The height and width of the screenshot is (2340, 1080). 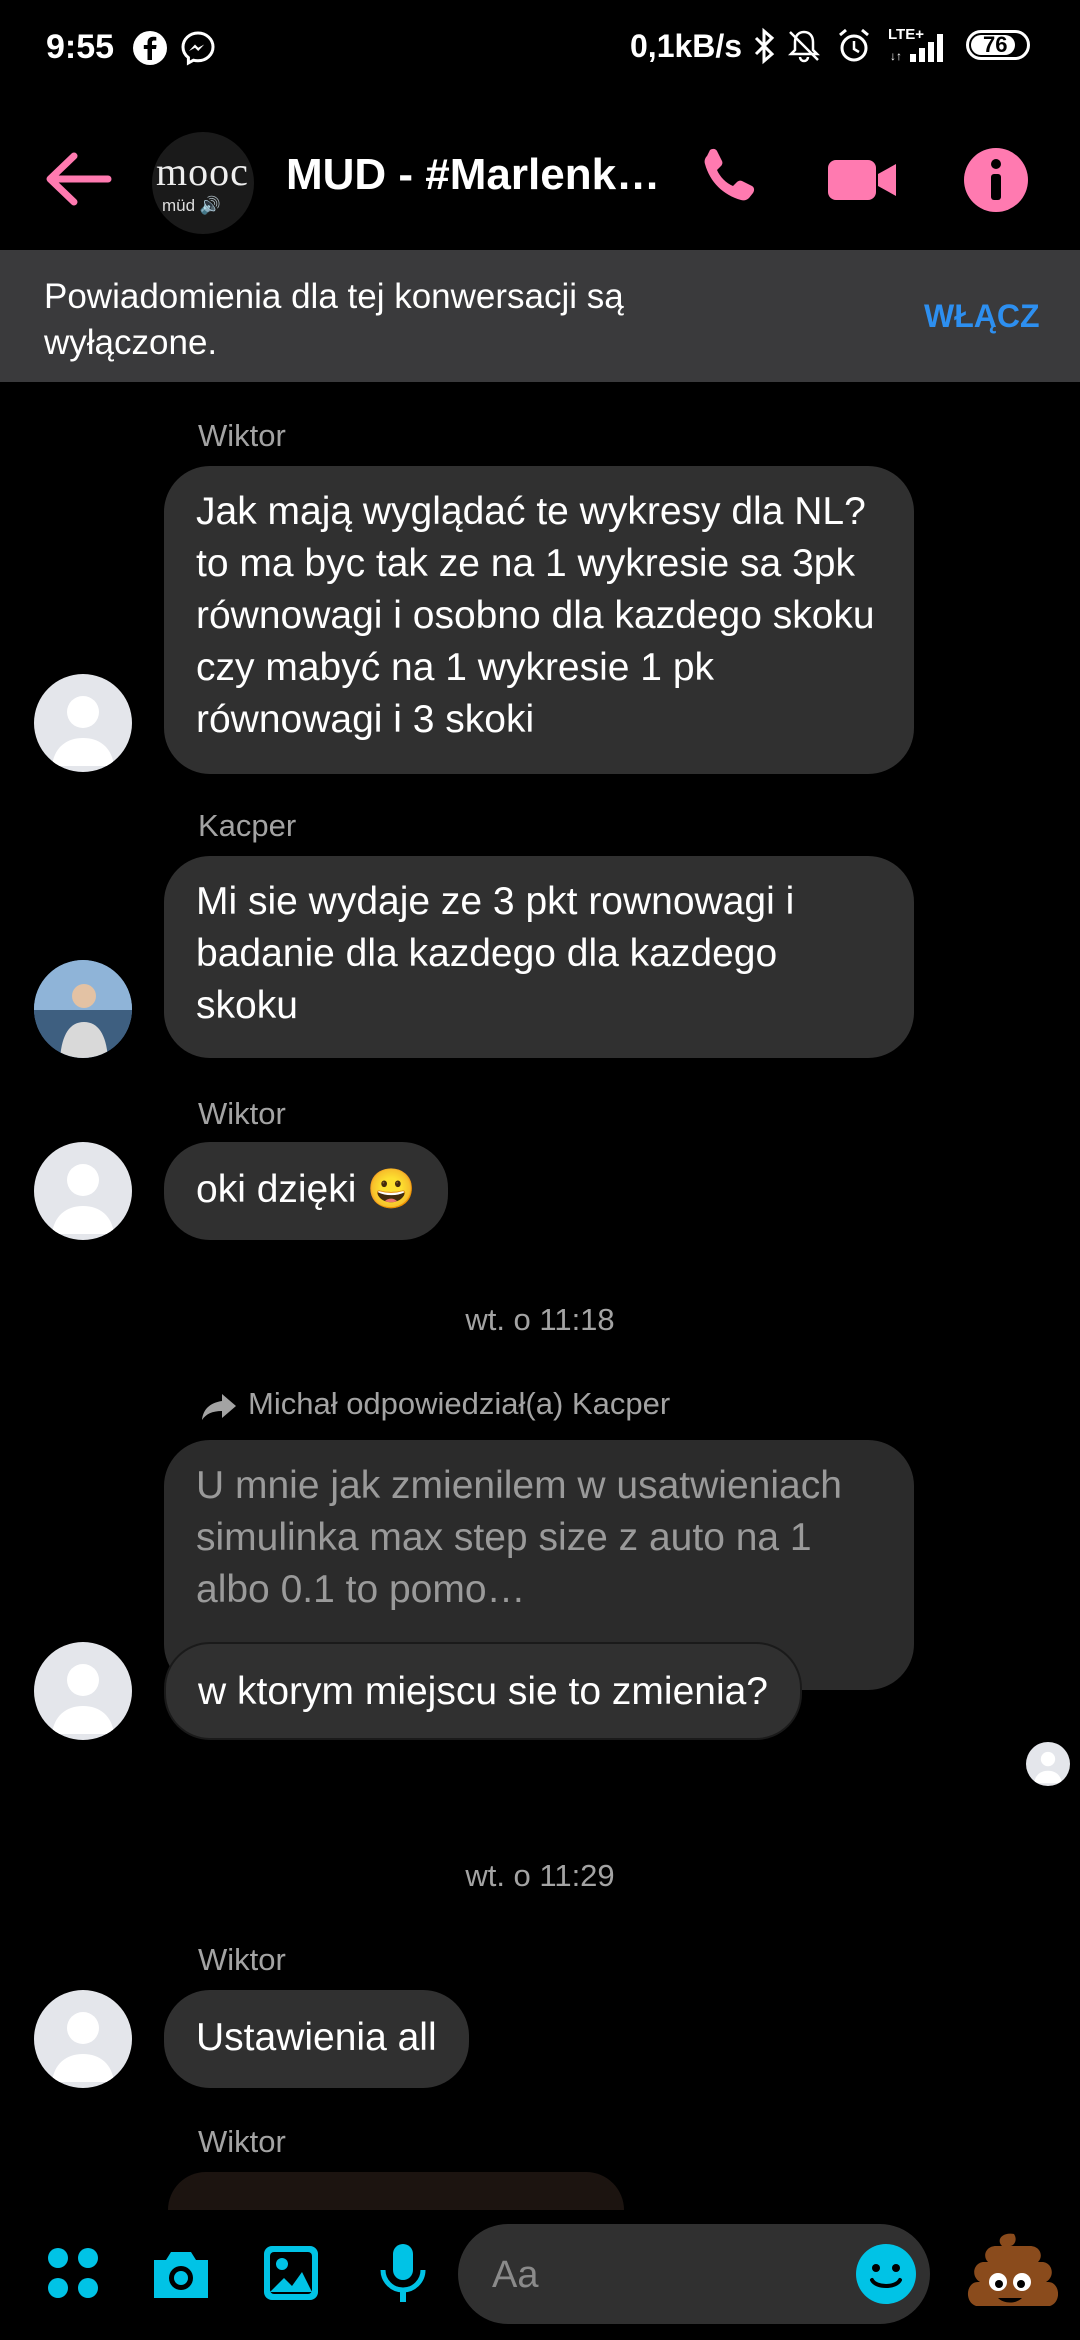 I want to click on message-input-container, so click(x=694, y=2274).